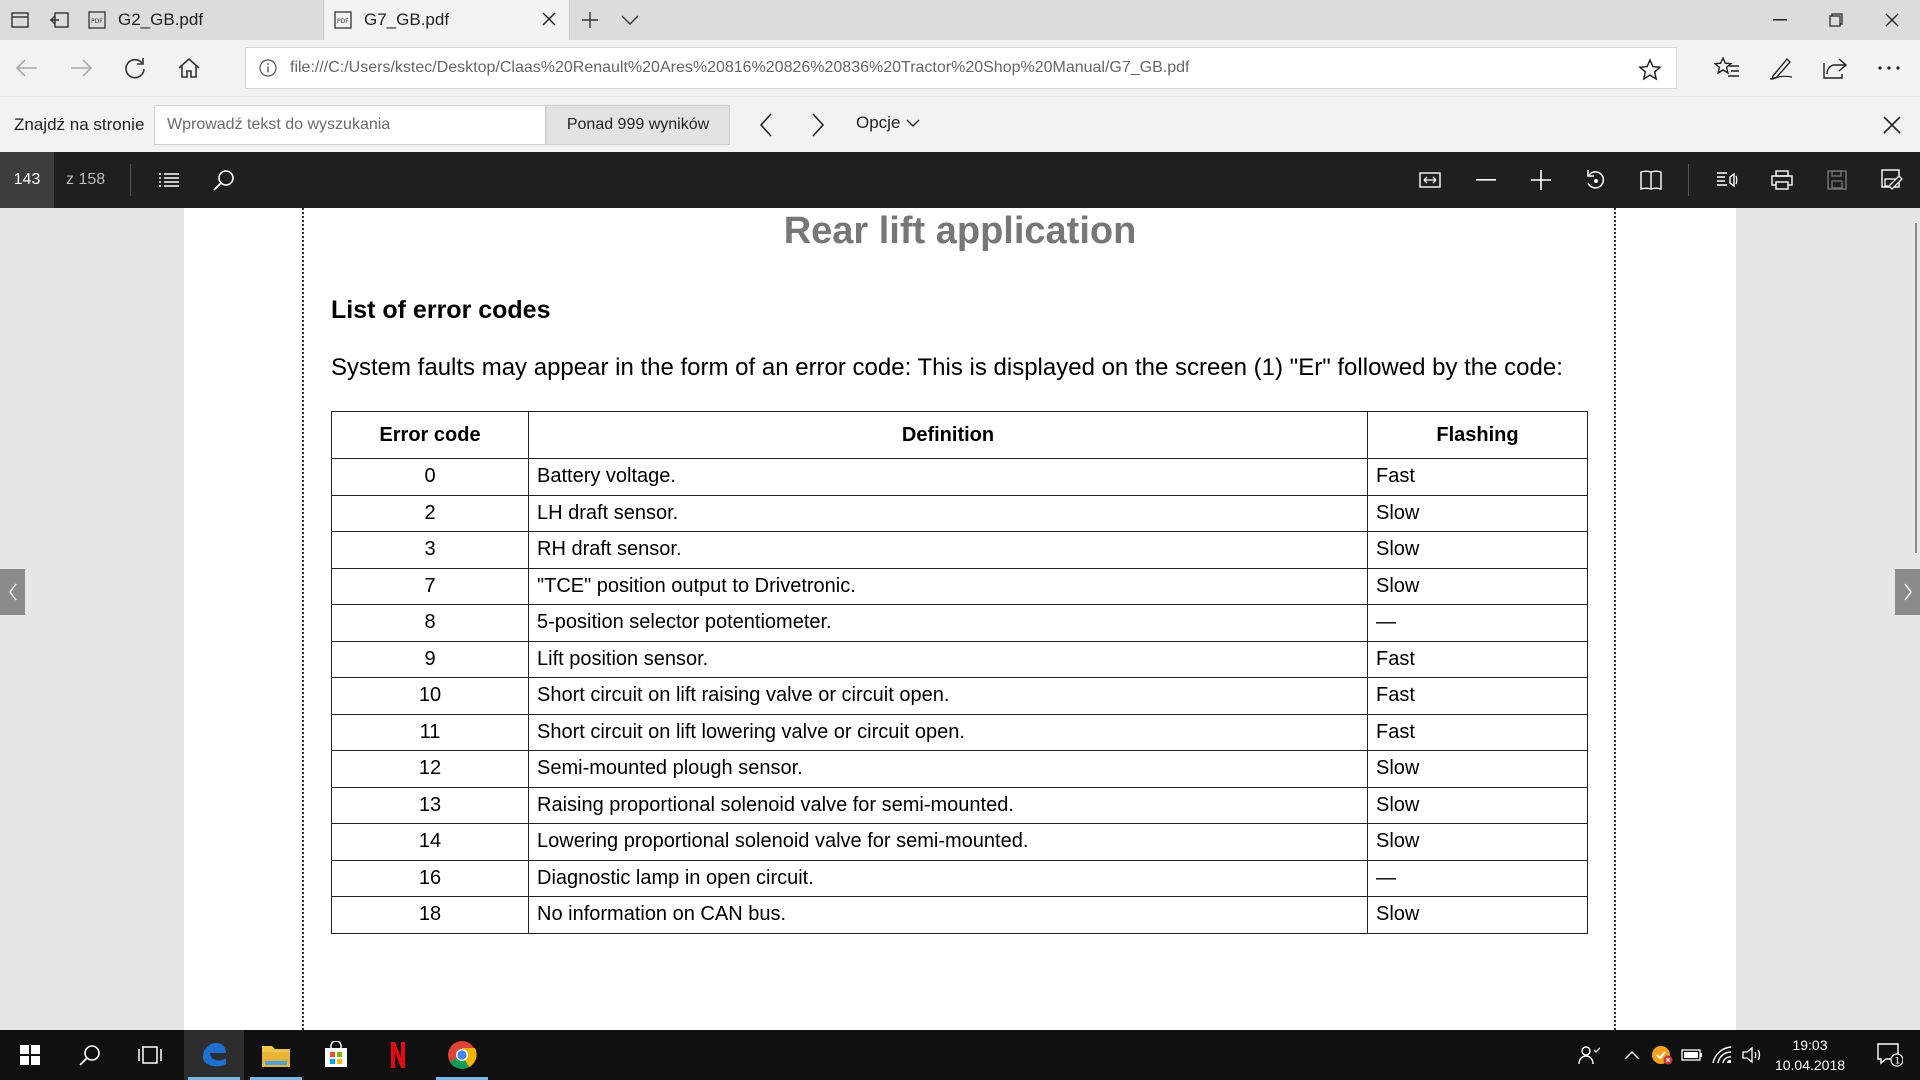 This screenshot has width=1920, height=1080. Describe the element at coordinates (135, 68) in the screenshot. I see `refresh-button` at that location.